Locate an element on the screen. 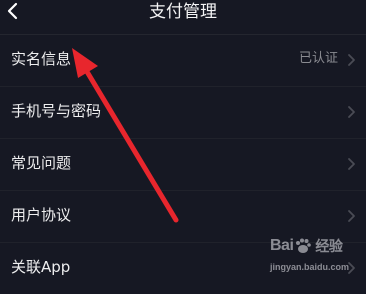 The height and width of the screenshot is (294, 366). list-item-label: 手机号与密码 is located at coordinates (56, 111).